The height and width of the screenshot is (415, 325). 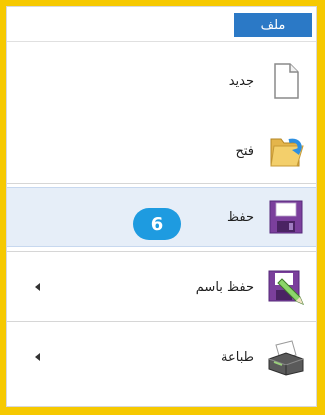 I want to click on menu-item-label: جديد, so click(x=241, y=81).